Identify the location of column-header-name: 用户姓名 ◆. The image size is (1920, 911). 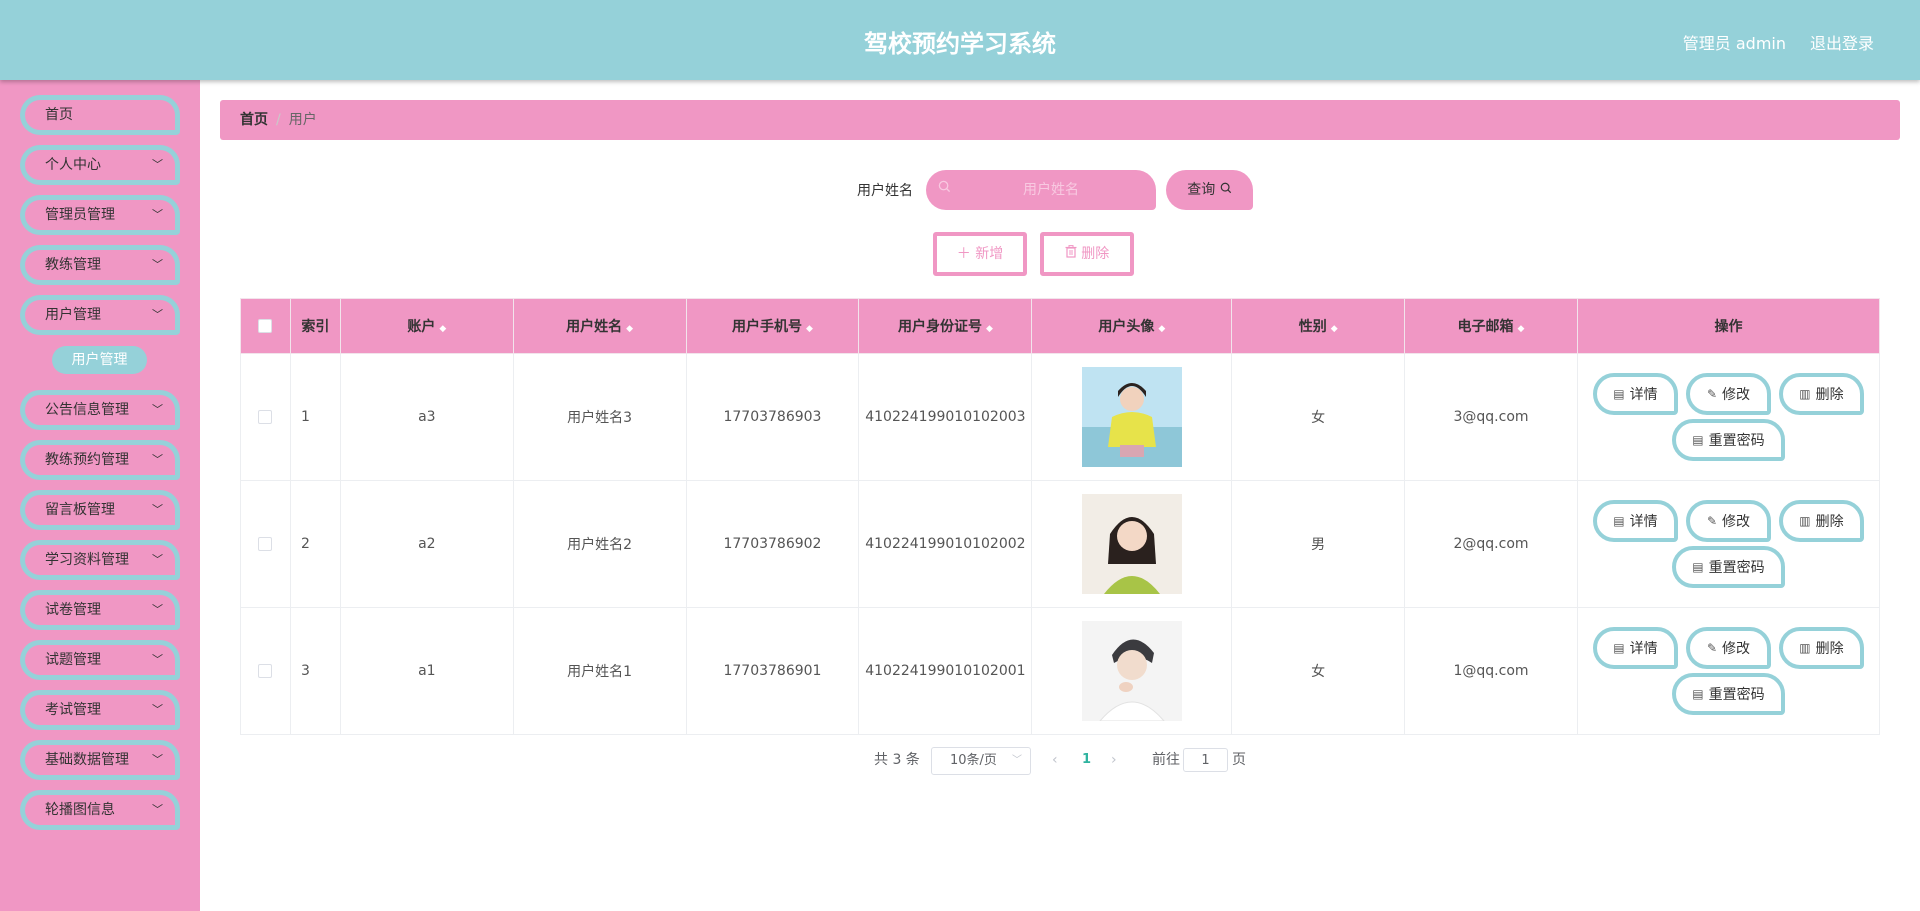
(599, 326).